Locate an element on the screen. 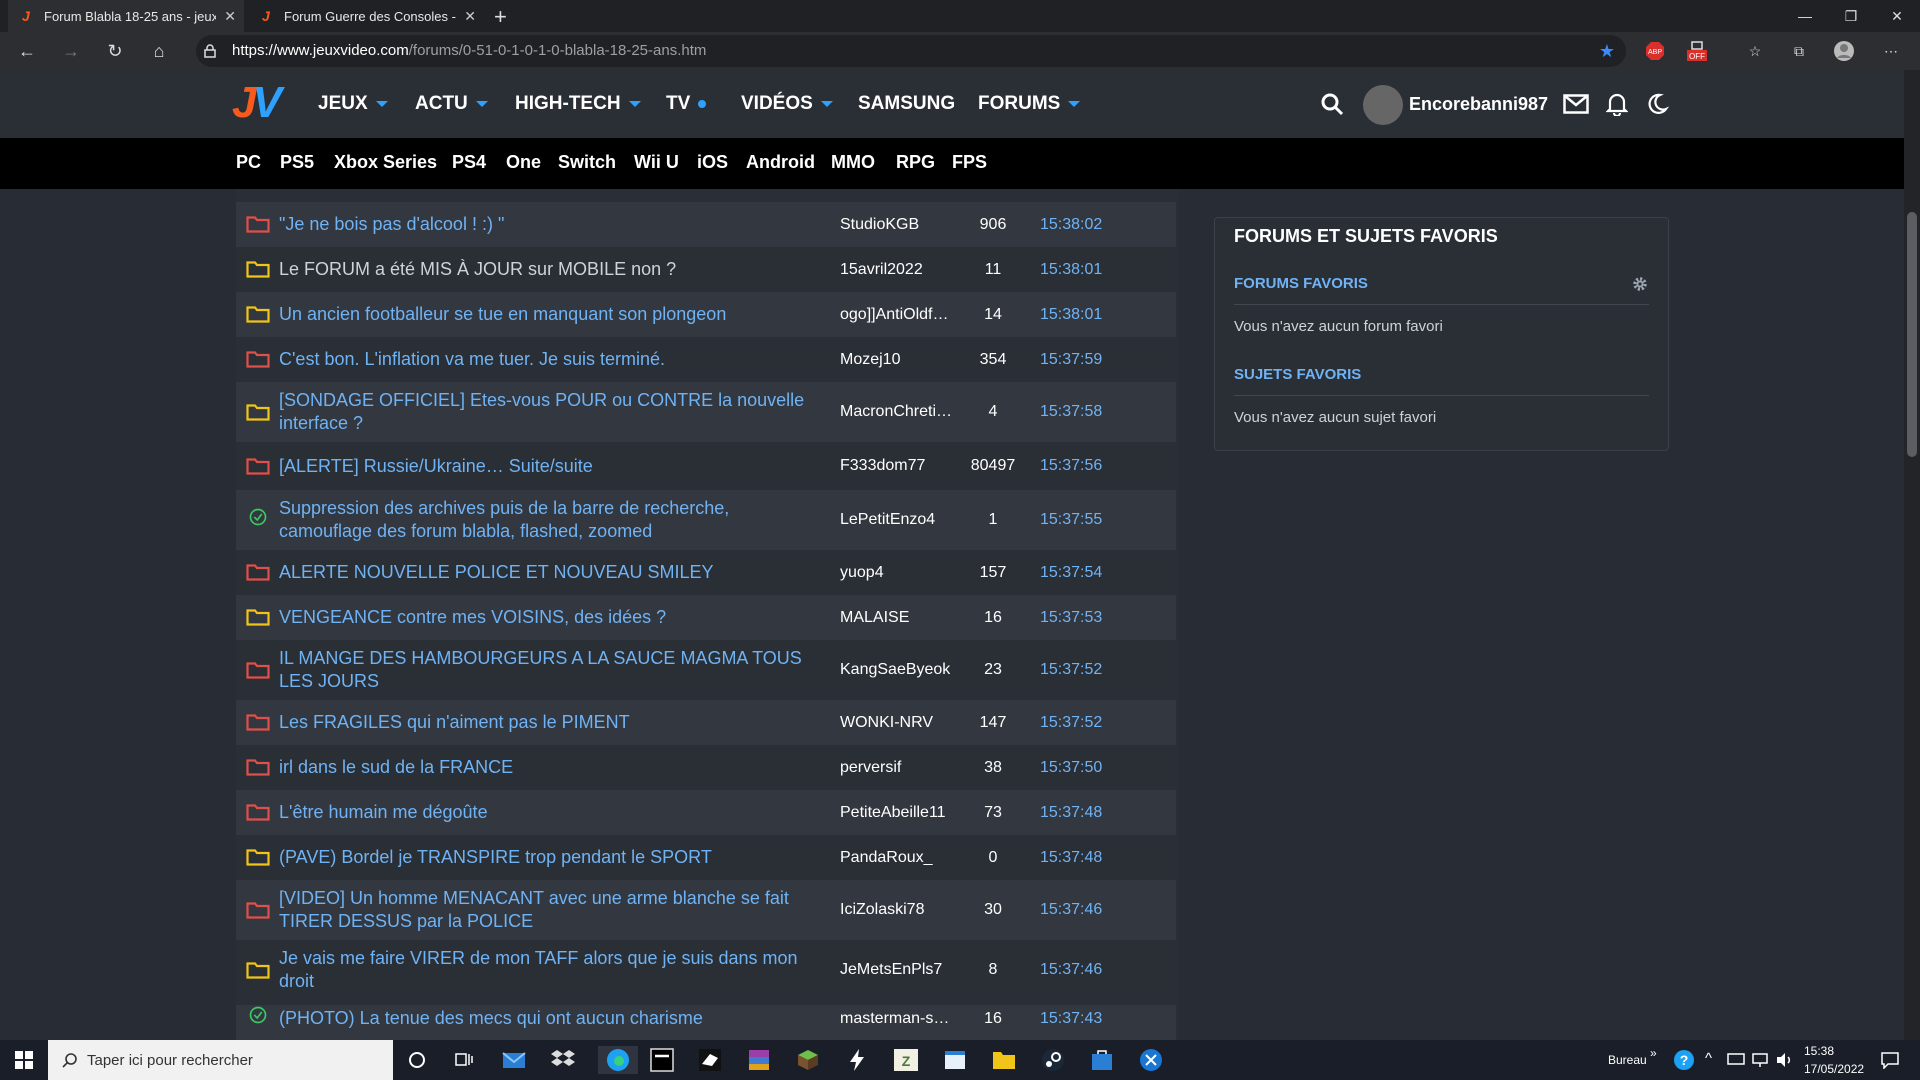 The width and height of the screenshot is (1920, 1080). topic-title: L'être humain me dégoûte is located at coordinates (549, 812).